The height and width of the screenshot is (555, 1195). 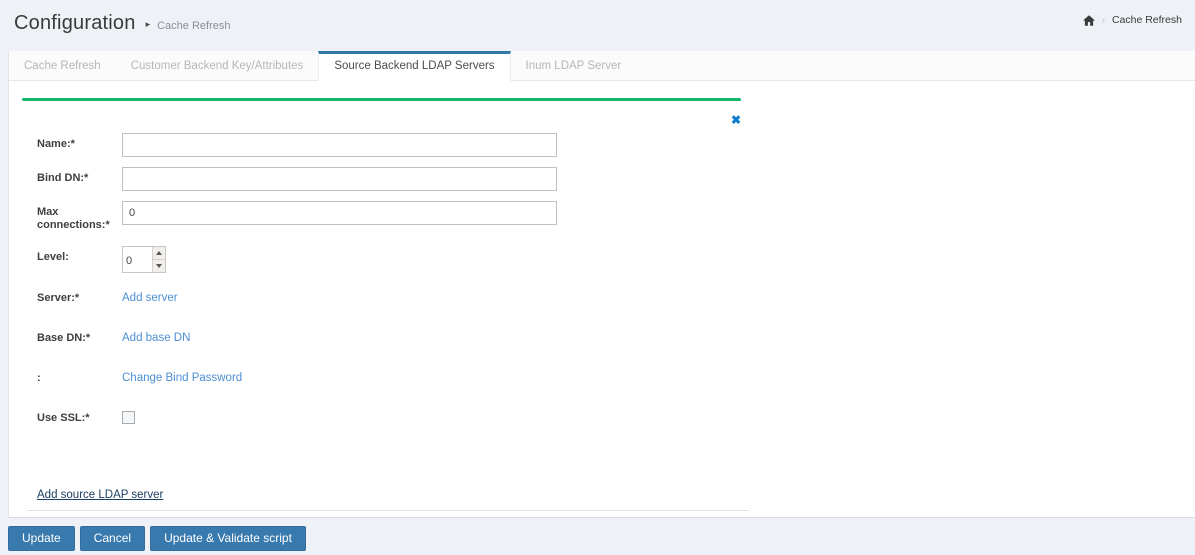 I want to click on max-connections-field-row: Max connections:*, so click(x=393, y=216).